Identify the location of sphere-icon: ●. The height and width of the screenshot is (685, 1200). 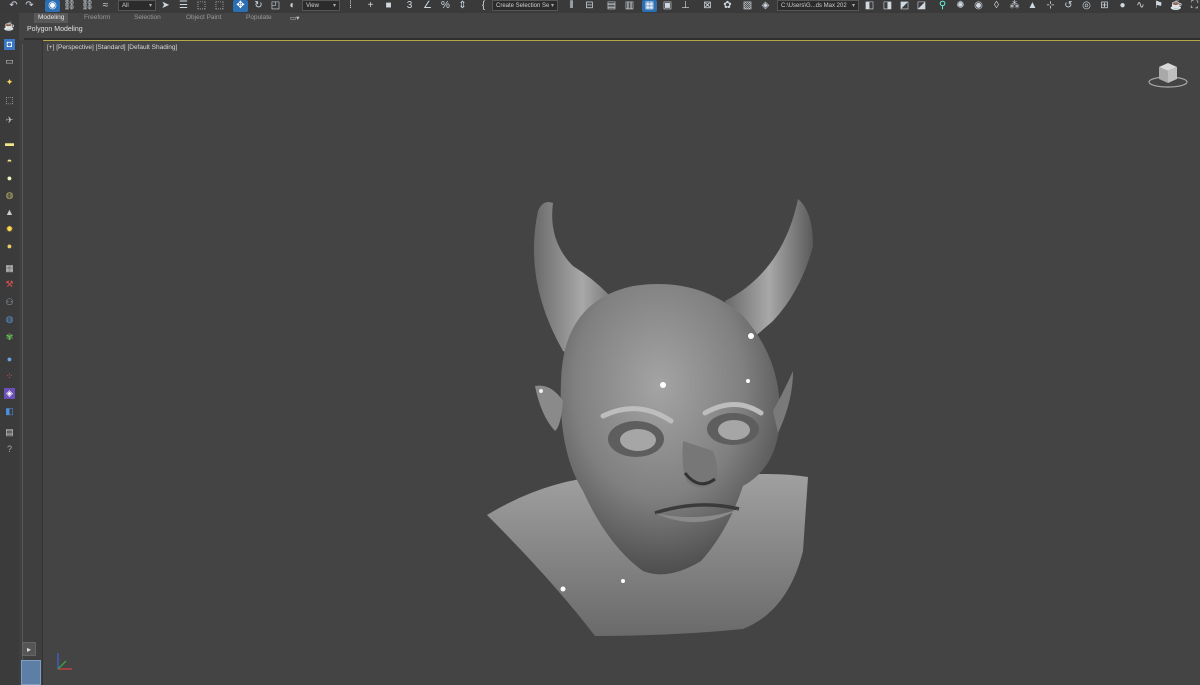
(1122, 6).